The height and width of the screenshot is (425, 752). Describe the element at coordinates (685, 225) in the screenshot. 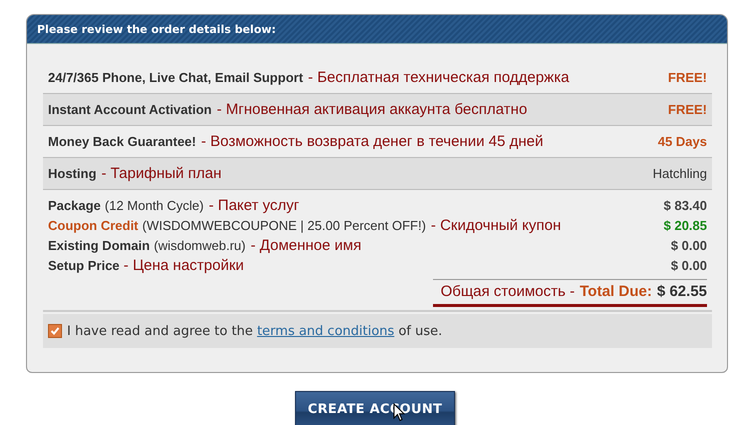

I see `item-amount: $ 20.85` at that location.